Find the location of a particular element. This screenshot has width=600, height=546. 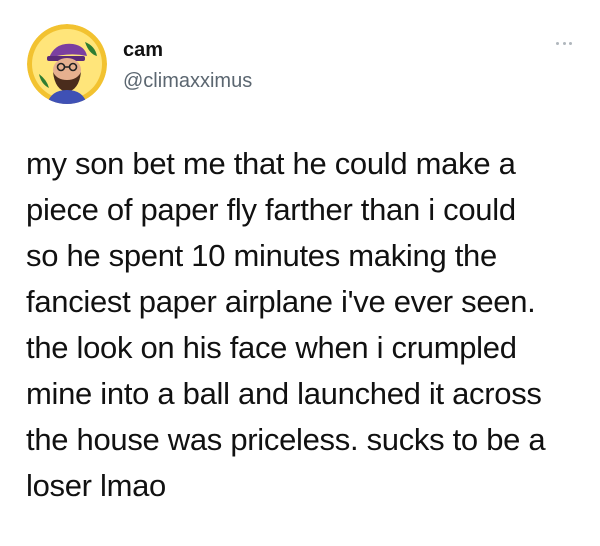

tweet-line: so he spent 10 minutes making the is located at coordinates (261, 255).